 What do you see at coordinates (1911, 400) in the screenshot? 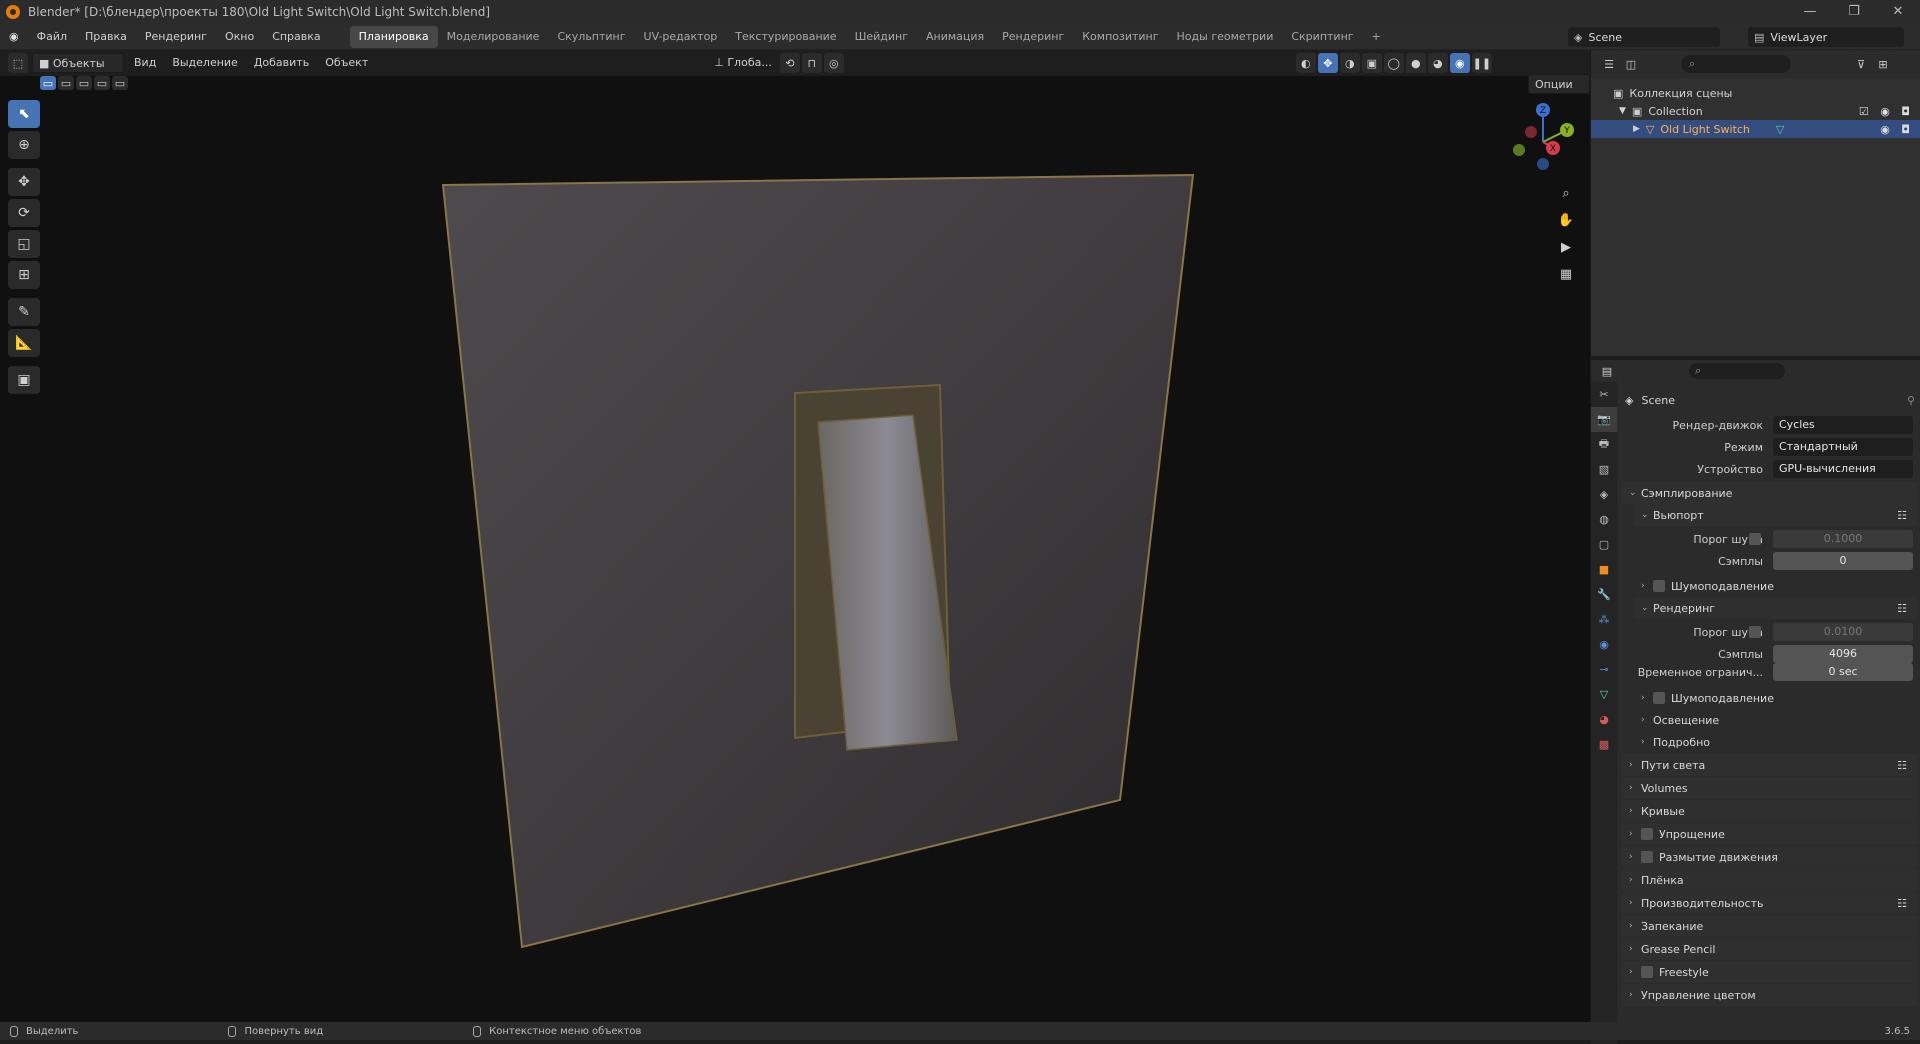
I see `pin-icon: ⚲` at bounding box center [1911, 400].